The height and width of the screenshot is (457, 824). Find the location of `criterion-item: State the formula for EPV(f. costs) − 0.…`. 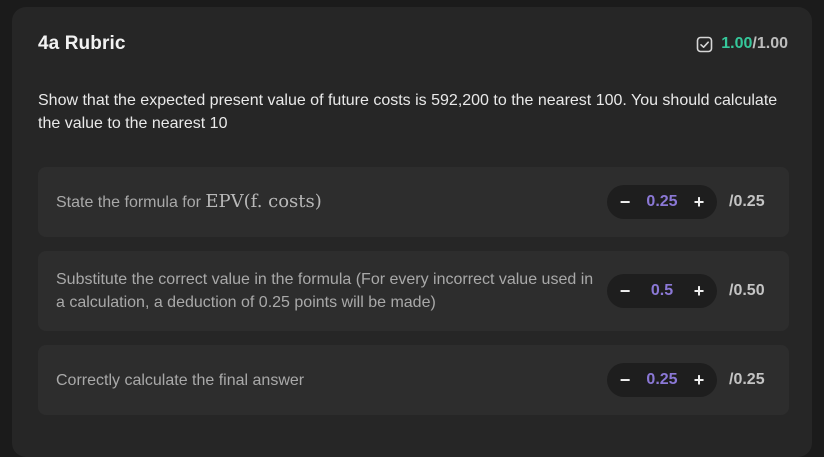

criterion-item: State the formula for EPV(f. costs) − 0.… is located at coordinates (413, 202).